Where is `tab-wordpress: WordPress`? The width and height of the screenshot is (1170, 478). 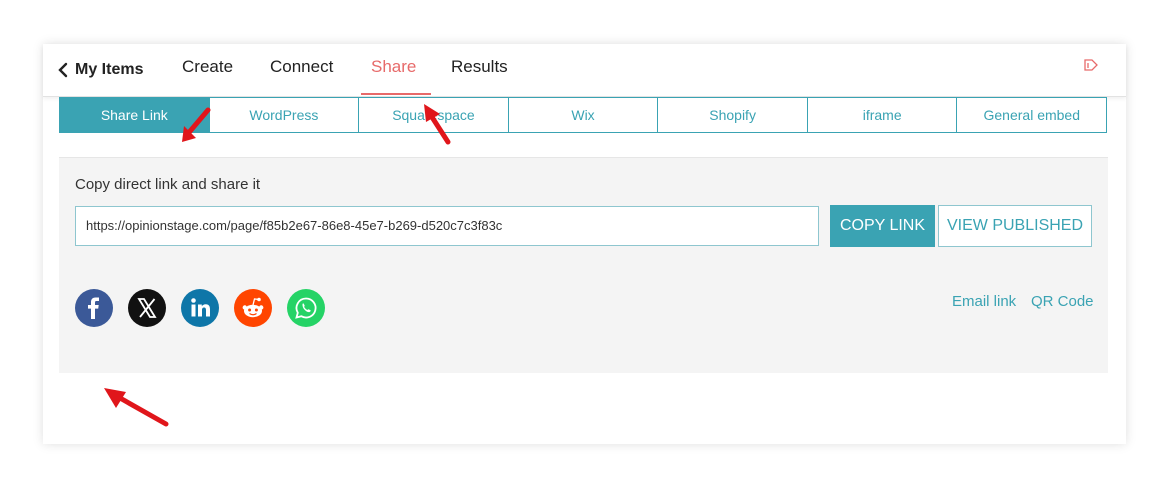
tab-wordpress: WordPress is located at coordinates (283, 115).